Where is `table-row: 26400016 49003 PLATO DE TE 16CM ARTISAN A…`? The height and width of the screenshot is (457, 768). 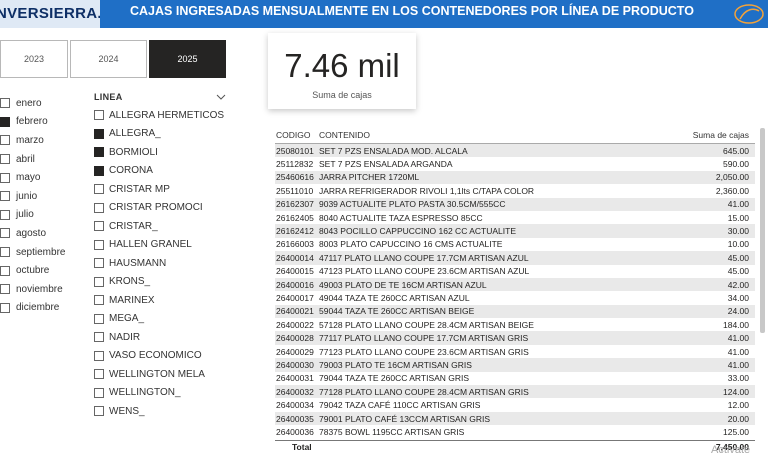
table-row: 26400016 49003 PLATO DE TE 16CM ARTISAN A… is located at coordinates (515, 284).